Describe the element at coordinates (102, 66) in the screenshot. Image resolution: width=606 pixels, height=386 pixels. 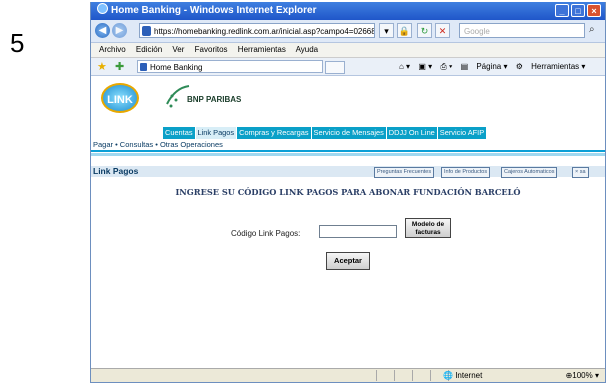
I see `favorites-star-icon: ★` at that location.